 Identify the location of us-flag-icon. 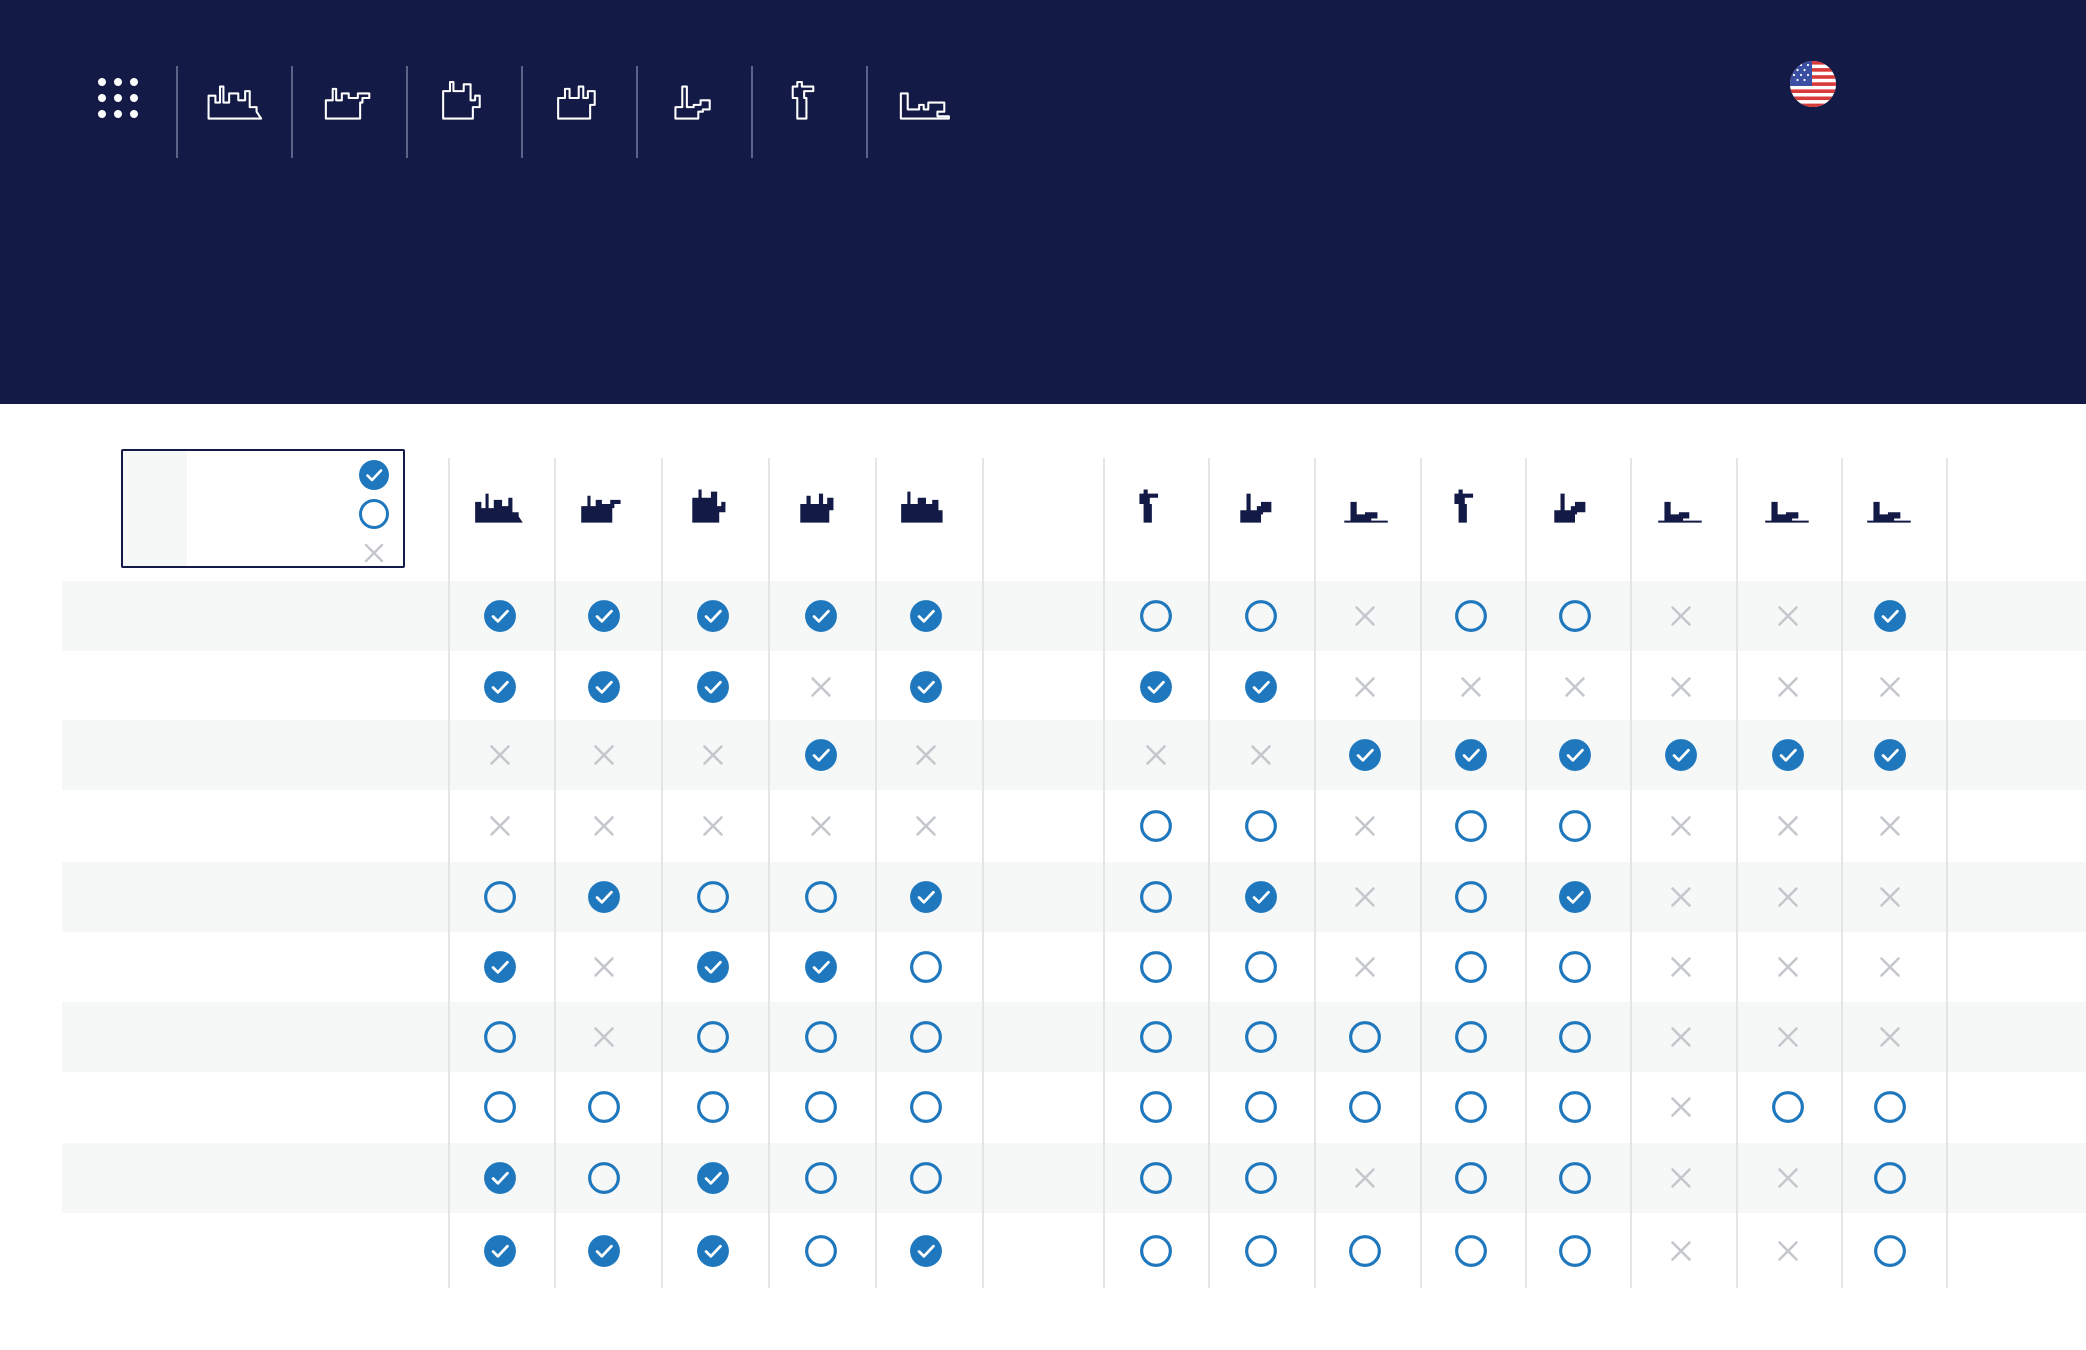
(1813, 84).